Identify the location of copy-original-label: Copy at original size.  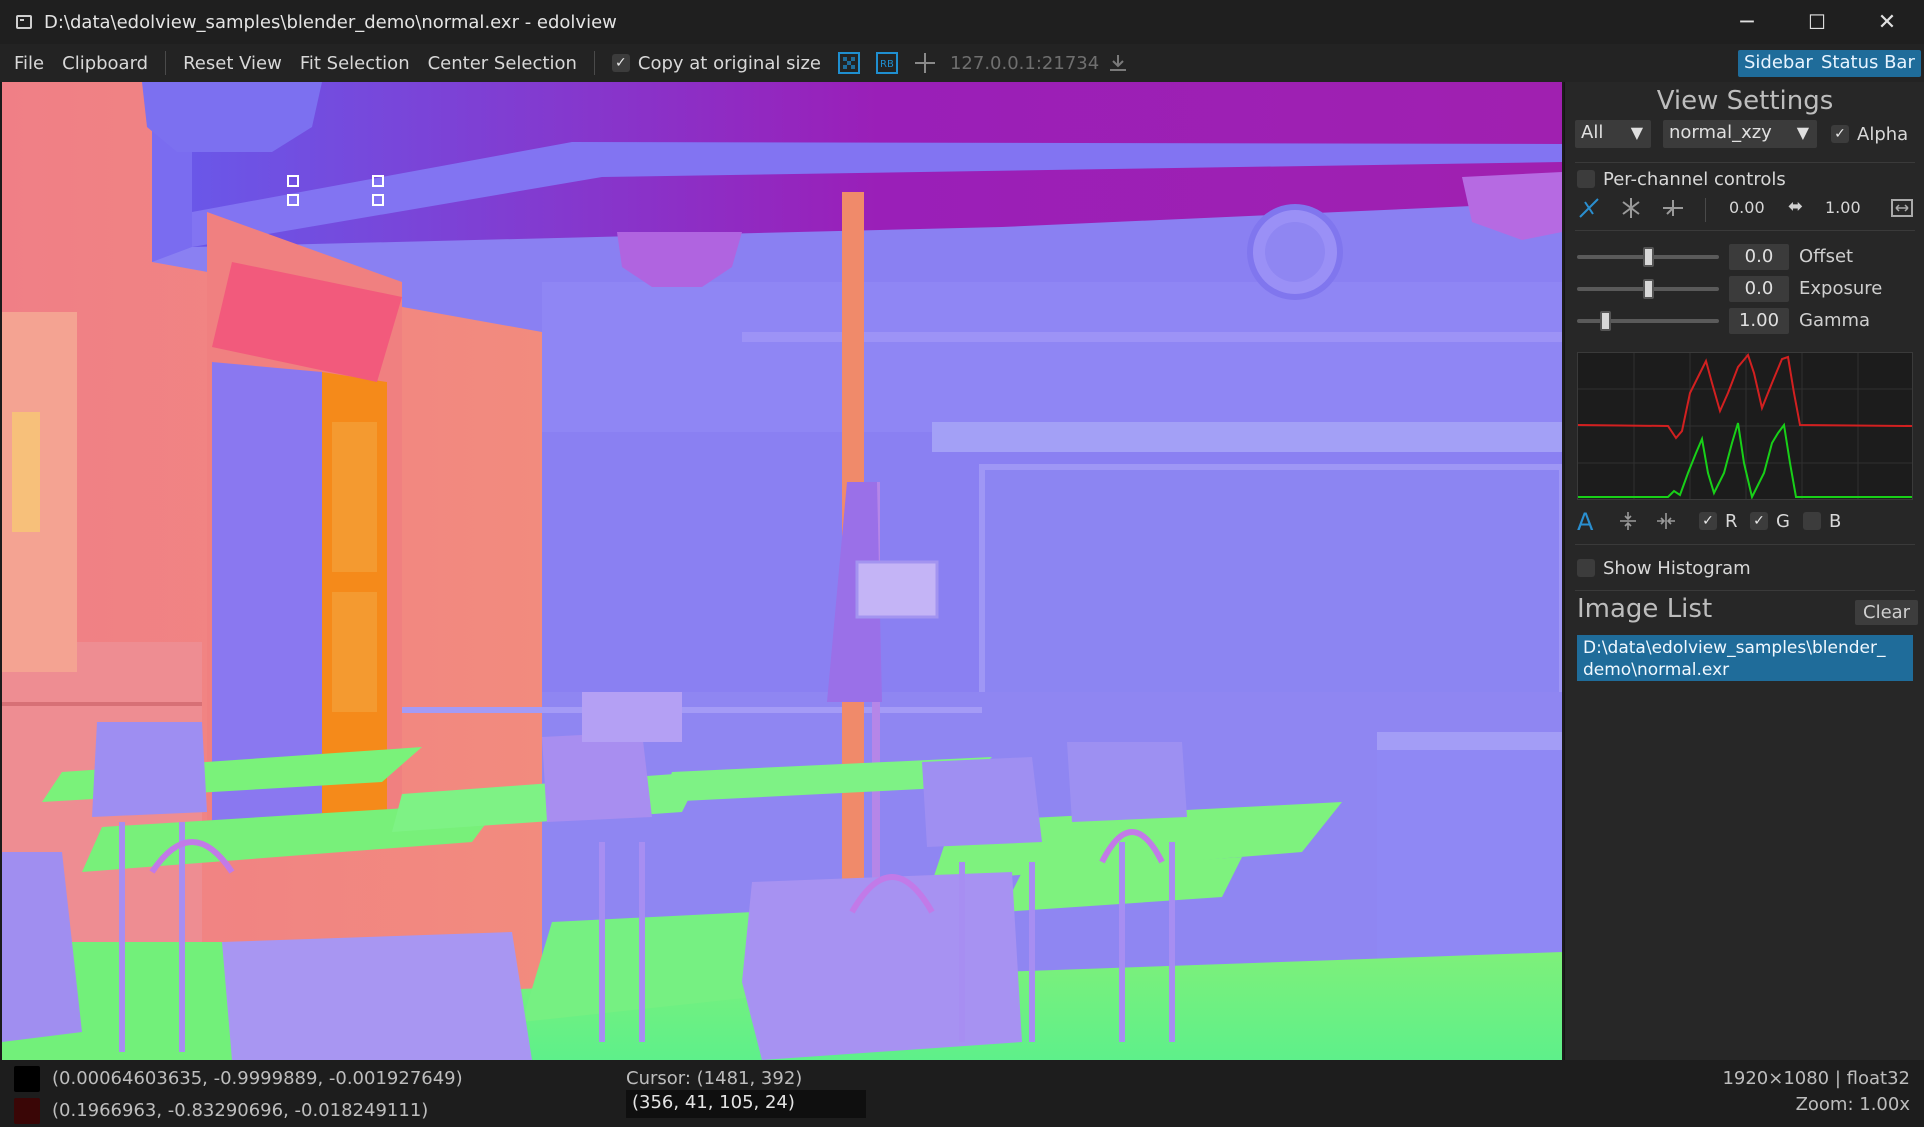
(729, 63).